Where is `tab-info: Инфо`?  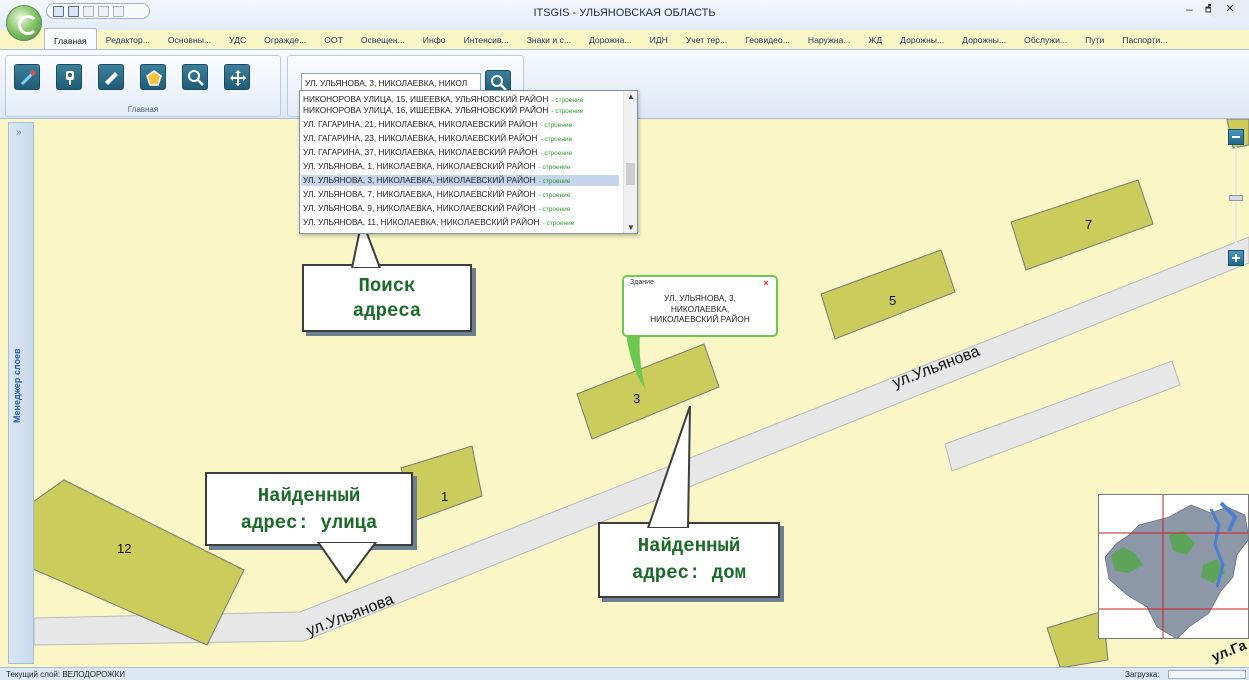 tab-info: Инфо is located at coordinates (434, 39).